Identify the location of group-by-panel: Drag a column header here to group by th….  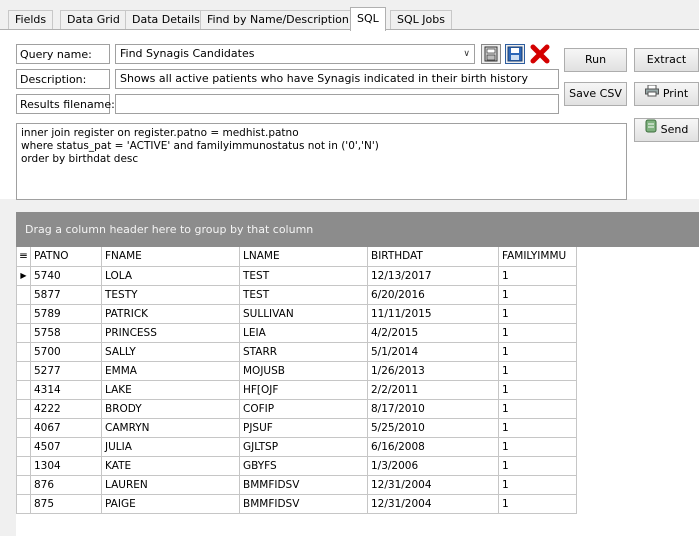
(357, 229).